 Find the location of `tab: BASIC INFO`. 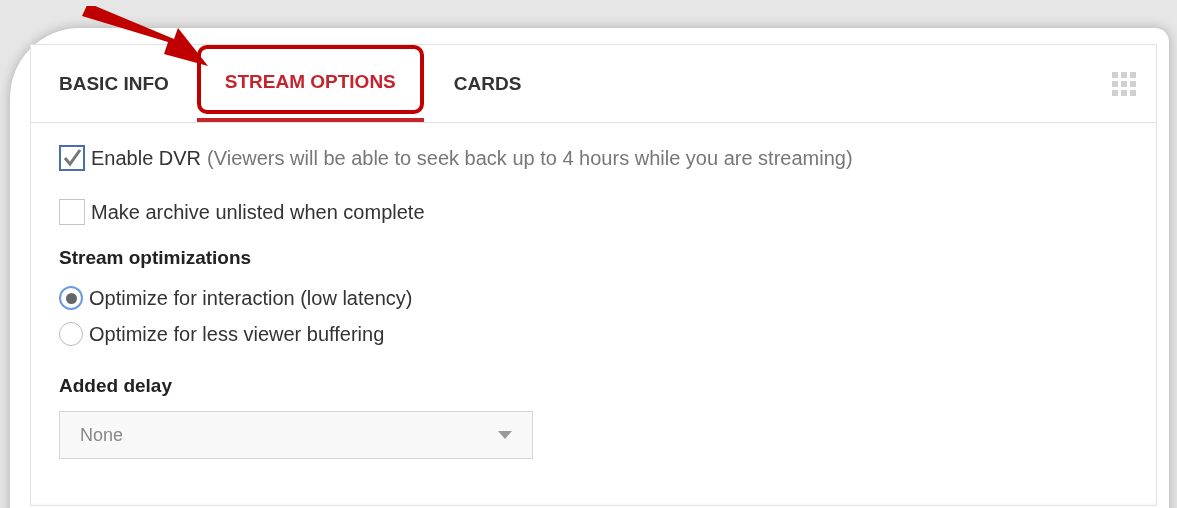

tab: BASIC INFO is located at coordinates (114, 83).